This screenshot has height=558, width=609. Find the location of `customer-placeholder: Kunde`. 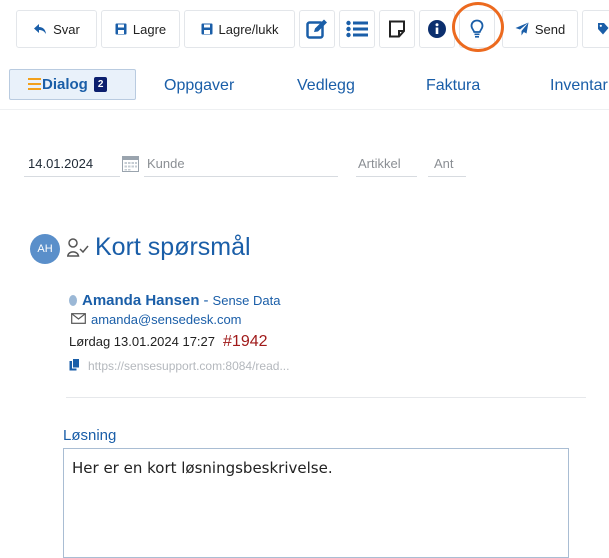

customer-placeholder: Kunde is located at coordinates (166, 163).